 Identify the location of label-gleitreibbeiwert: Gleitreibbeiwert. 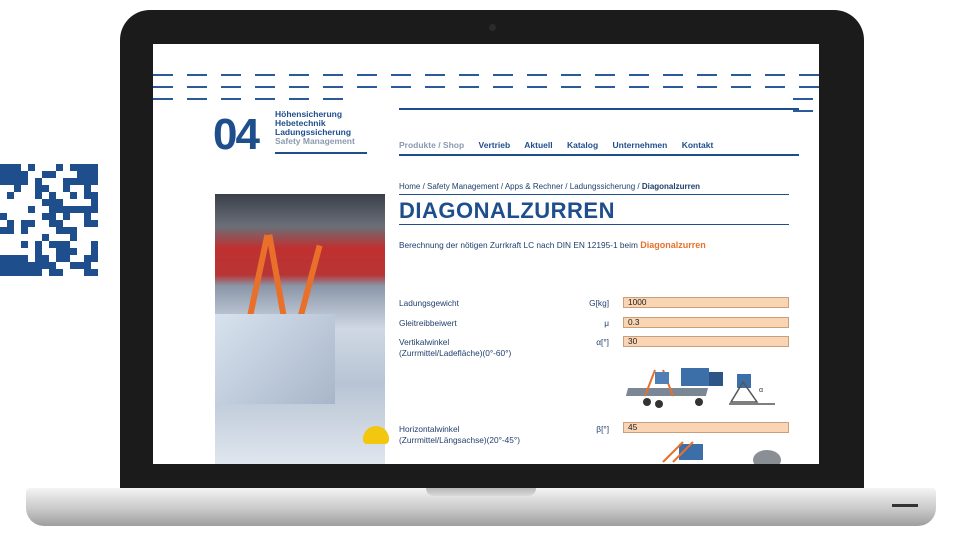
(428, 323).